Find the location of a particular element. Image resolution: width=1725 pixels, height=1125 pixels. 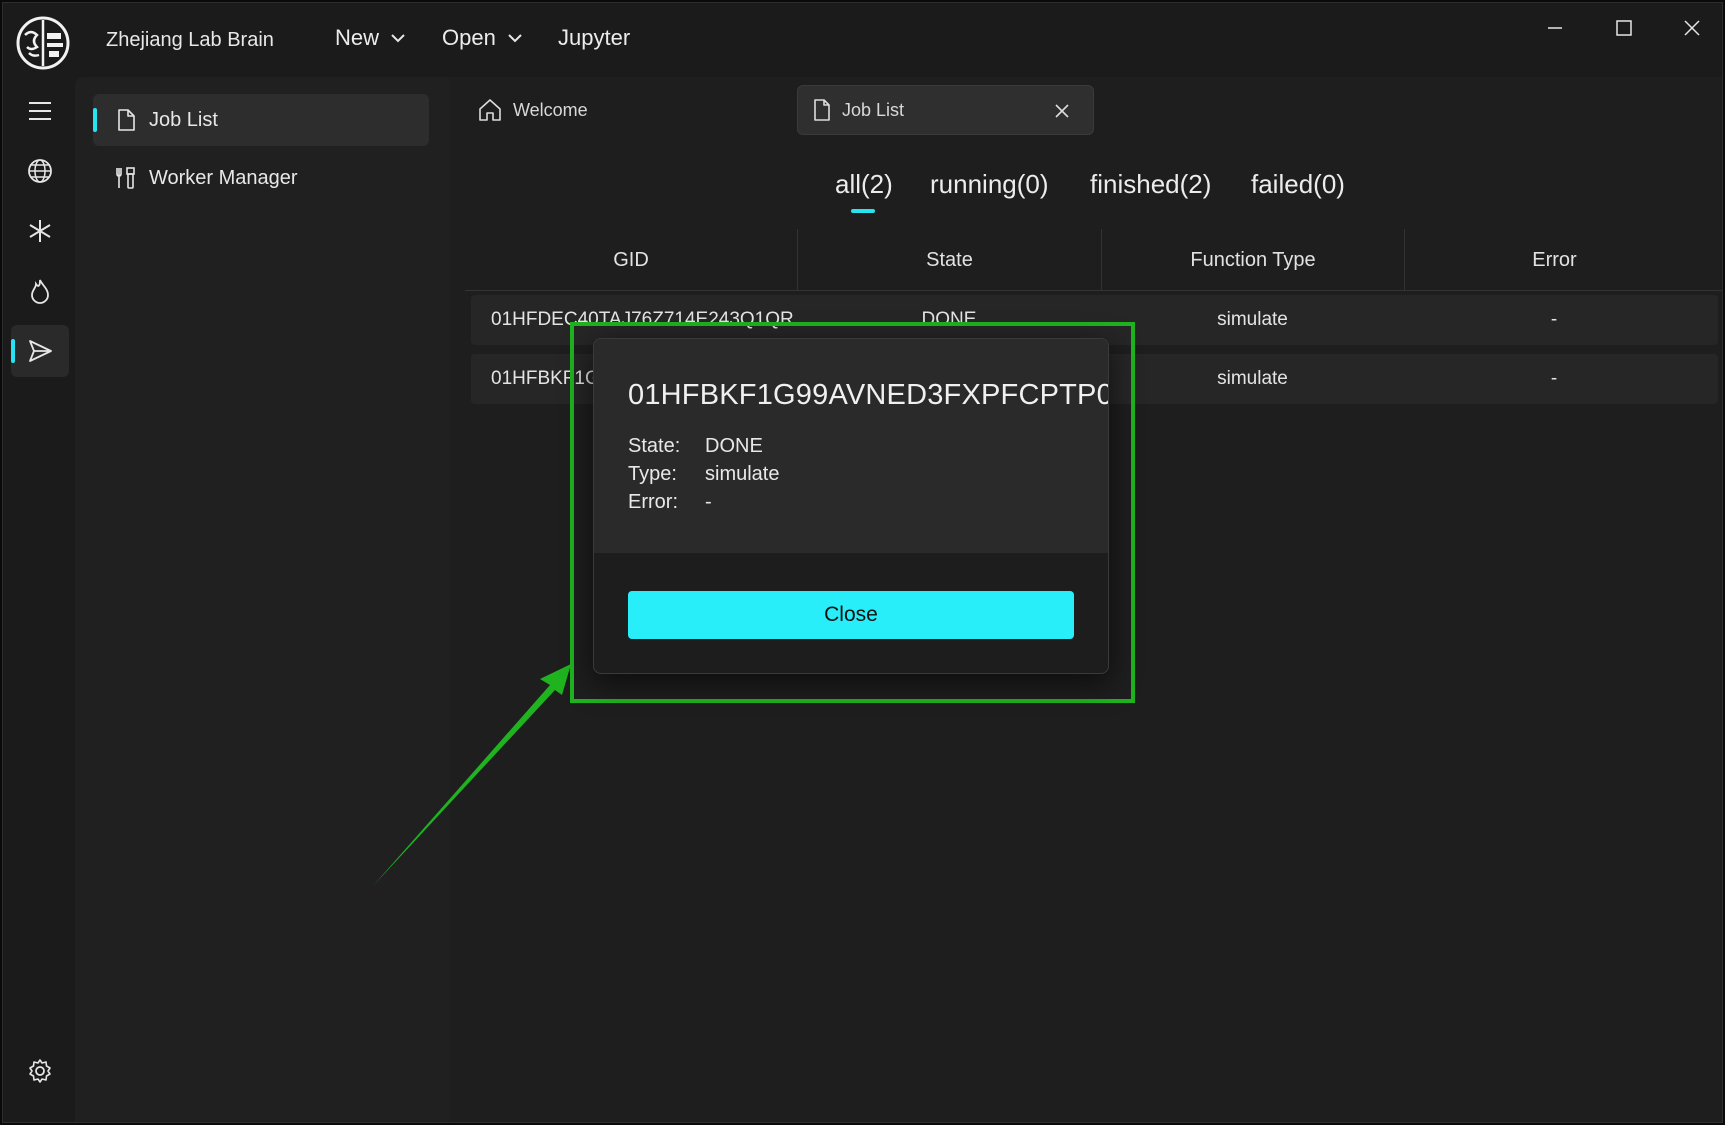

dialog-title: 01HFBKF1G99AVNED3FXPFCPTP0 is located at coordinates (868, 395).